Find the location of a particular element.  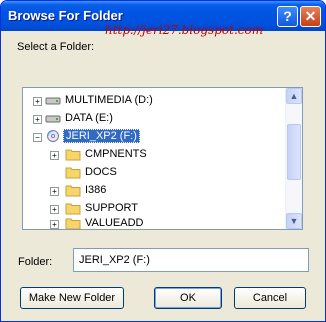

tree-item-jeri-xp2: − JERI_XP2 (F:) is located at coordinates (155, 137).